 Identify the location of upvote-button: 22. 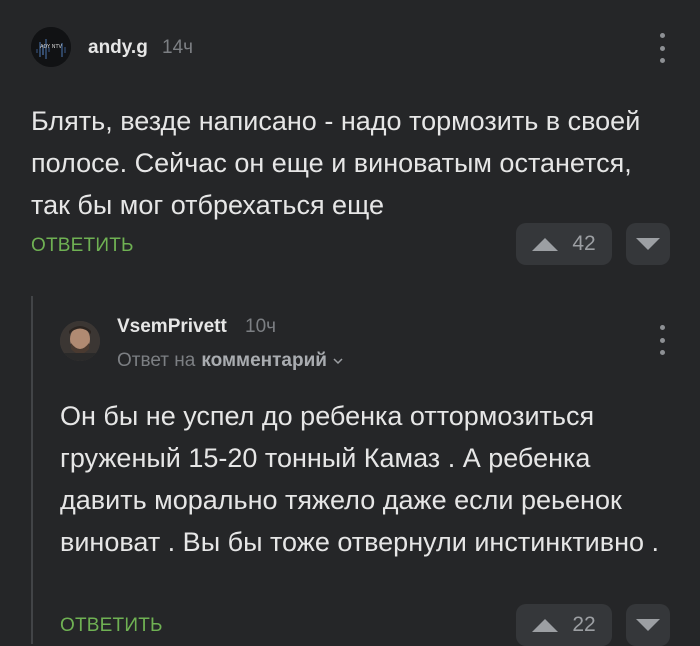
(564, 625).